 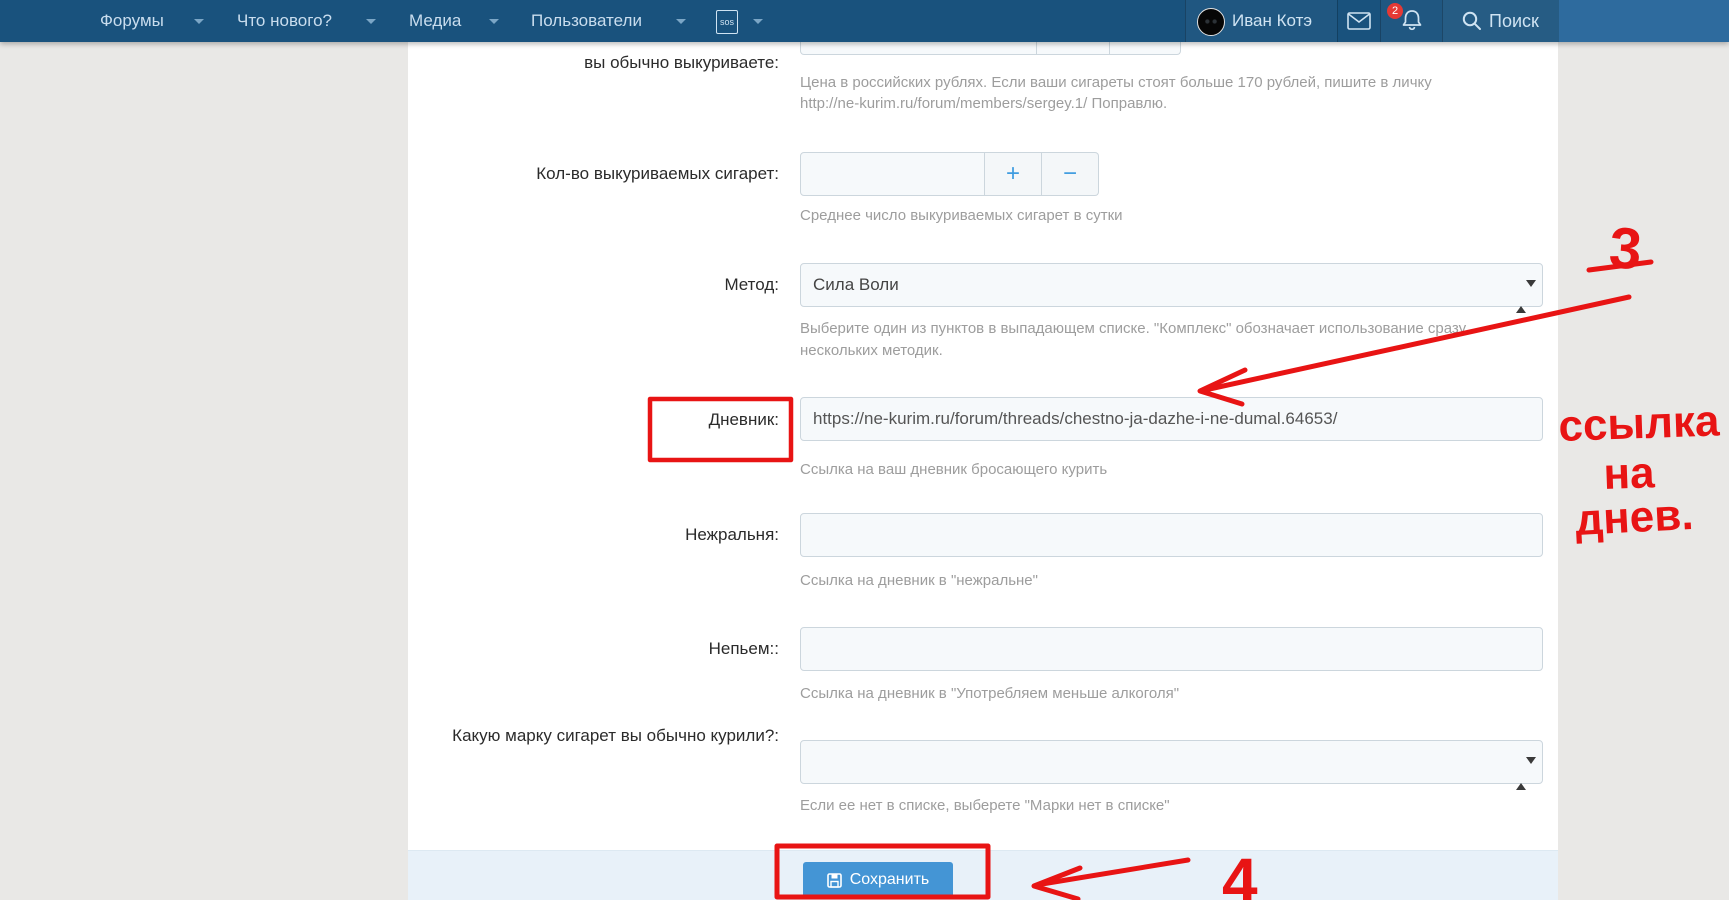 What do you see at coordinates (727, 22) in the screenshot?
I see `sos-icon: sos` at bounding box center [727, 22].